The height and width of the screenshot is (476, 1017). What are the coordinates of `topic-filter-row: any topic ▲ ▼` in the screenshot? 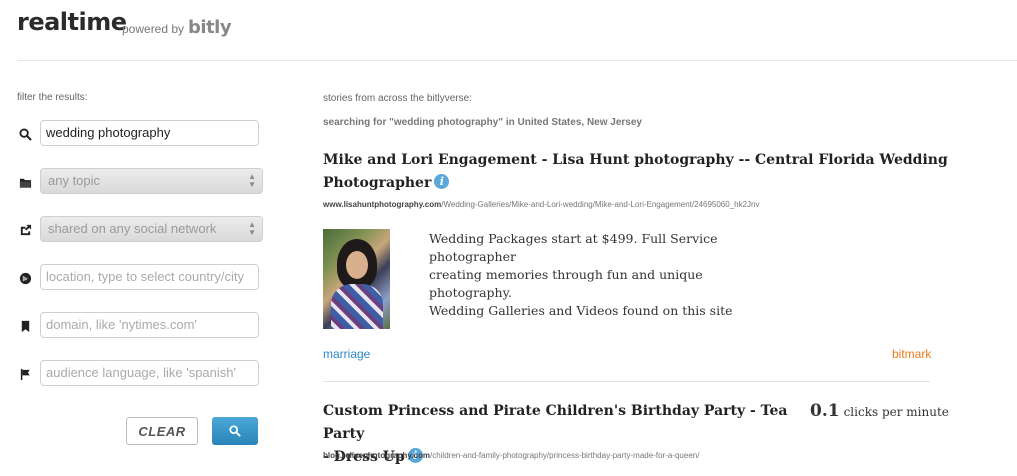 It's located at (140, 182).